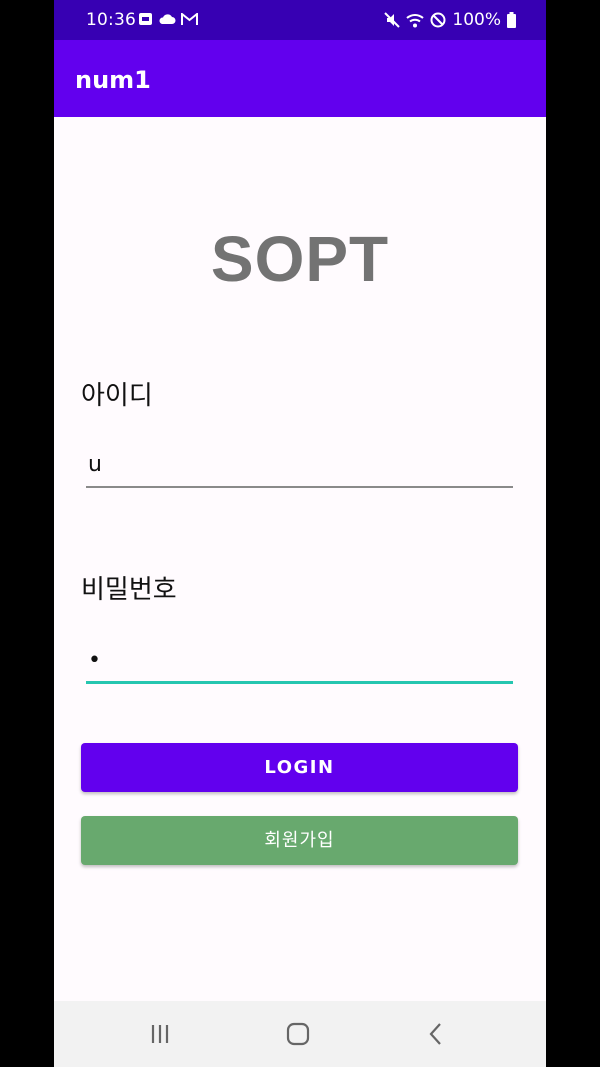 The image size is (600, 1067). What do you see at coordinates (299, 840) in the screenshot?
I see `signup-button: 회원가입` at bounding box center [299, 840].